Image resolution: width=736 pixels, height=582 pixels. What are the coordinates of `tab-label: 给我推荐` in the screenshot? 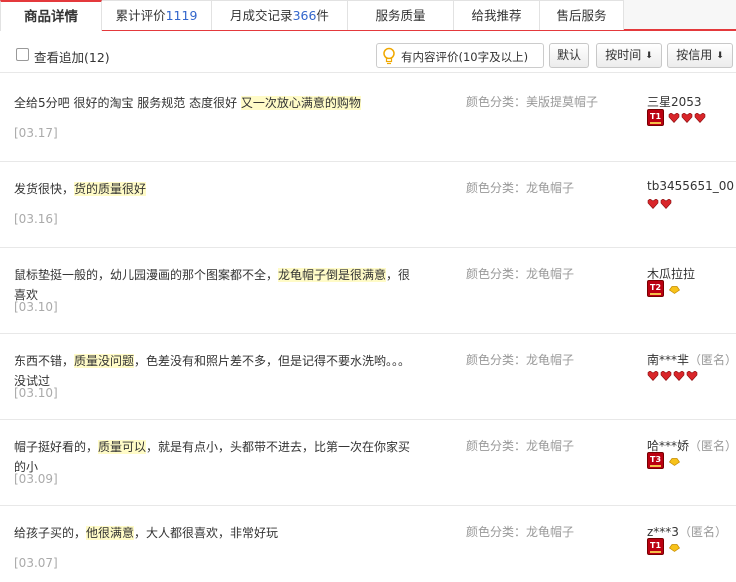 It's located at (496, 15).